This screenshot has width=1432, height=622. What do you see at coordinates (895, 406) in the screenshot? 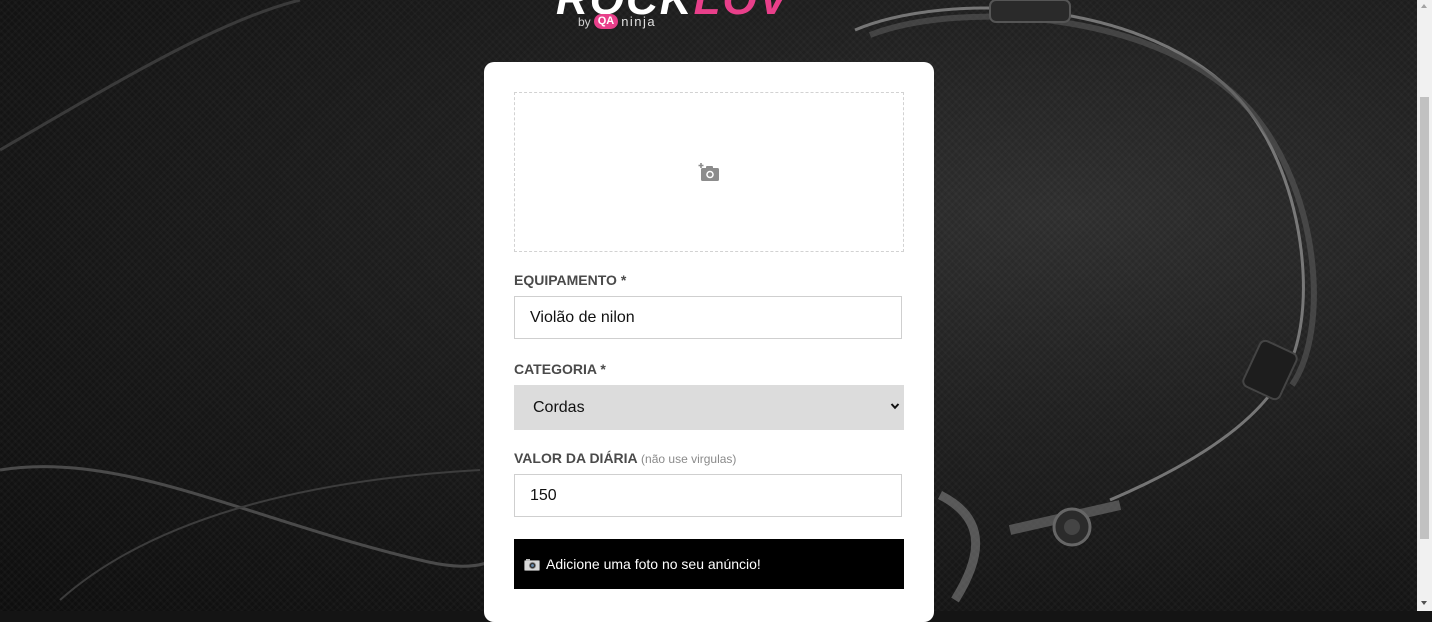
I see `chevron-down-icon` at bounding box center [895, 406].